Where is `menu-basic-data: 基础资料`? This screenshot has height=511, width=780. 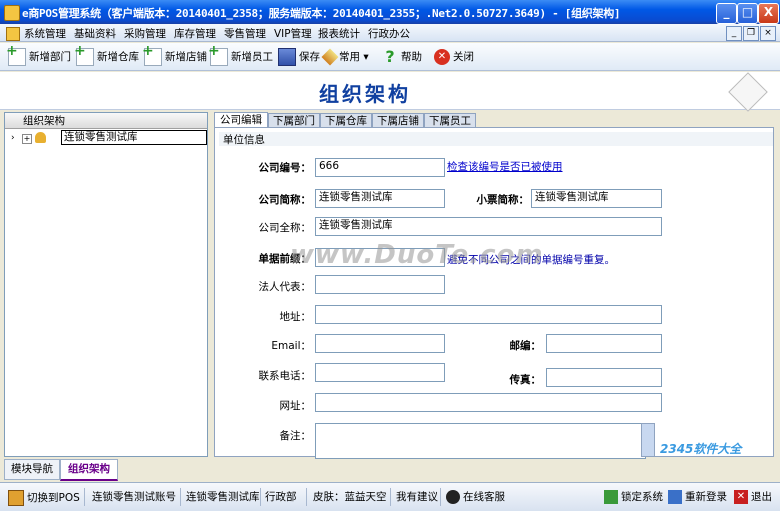 menu-basic-data: 基础资料 is located at coordinates (95, 33).